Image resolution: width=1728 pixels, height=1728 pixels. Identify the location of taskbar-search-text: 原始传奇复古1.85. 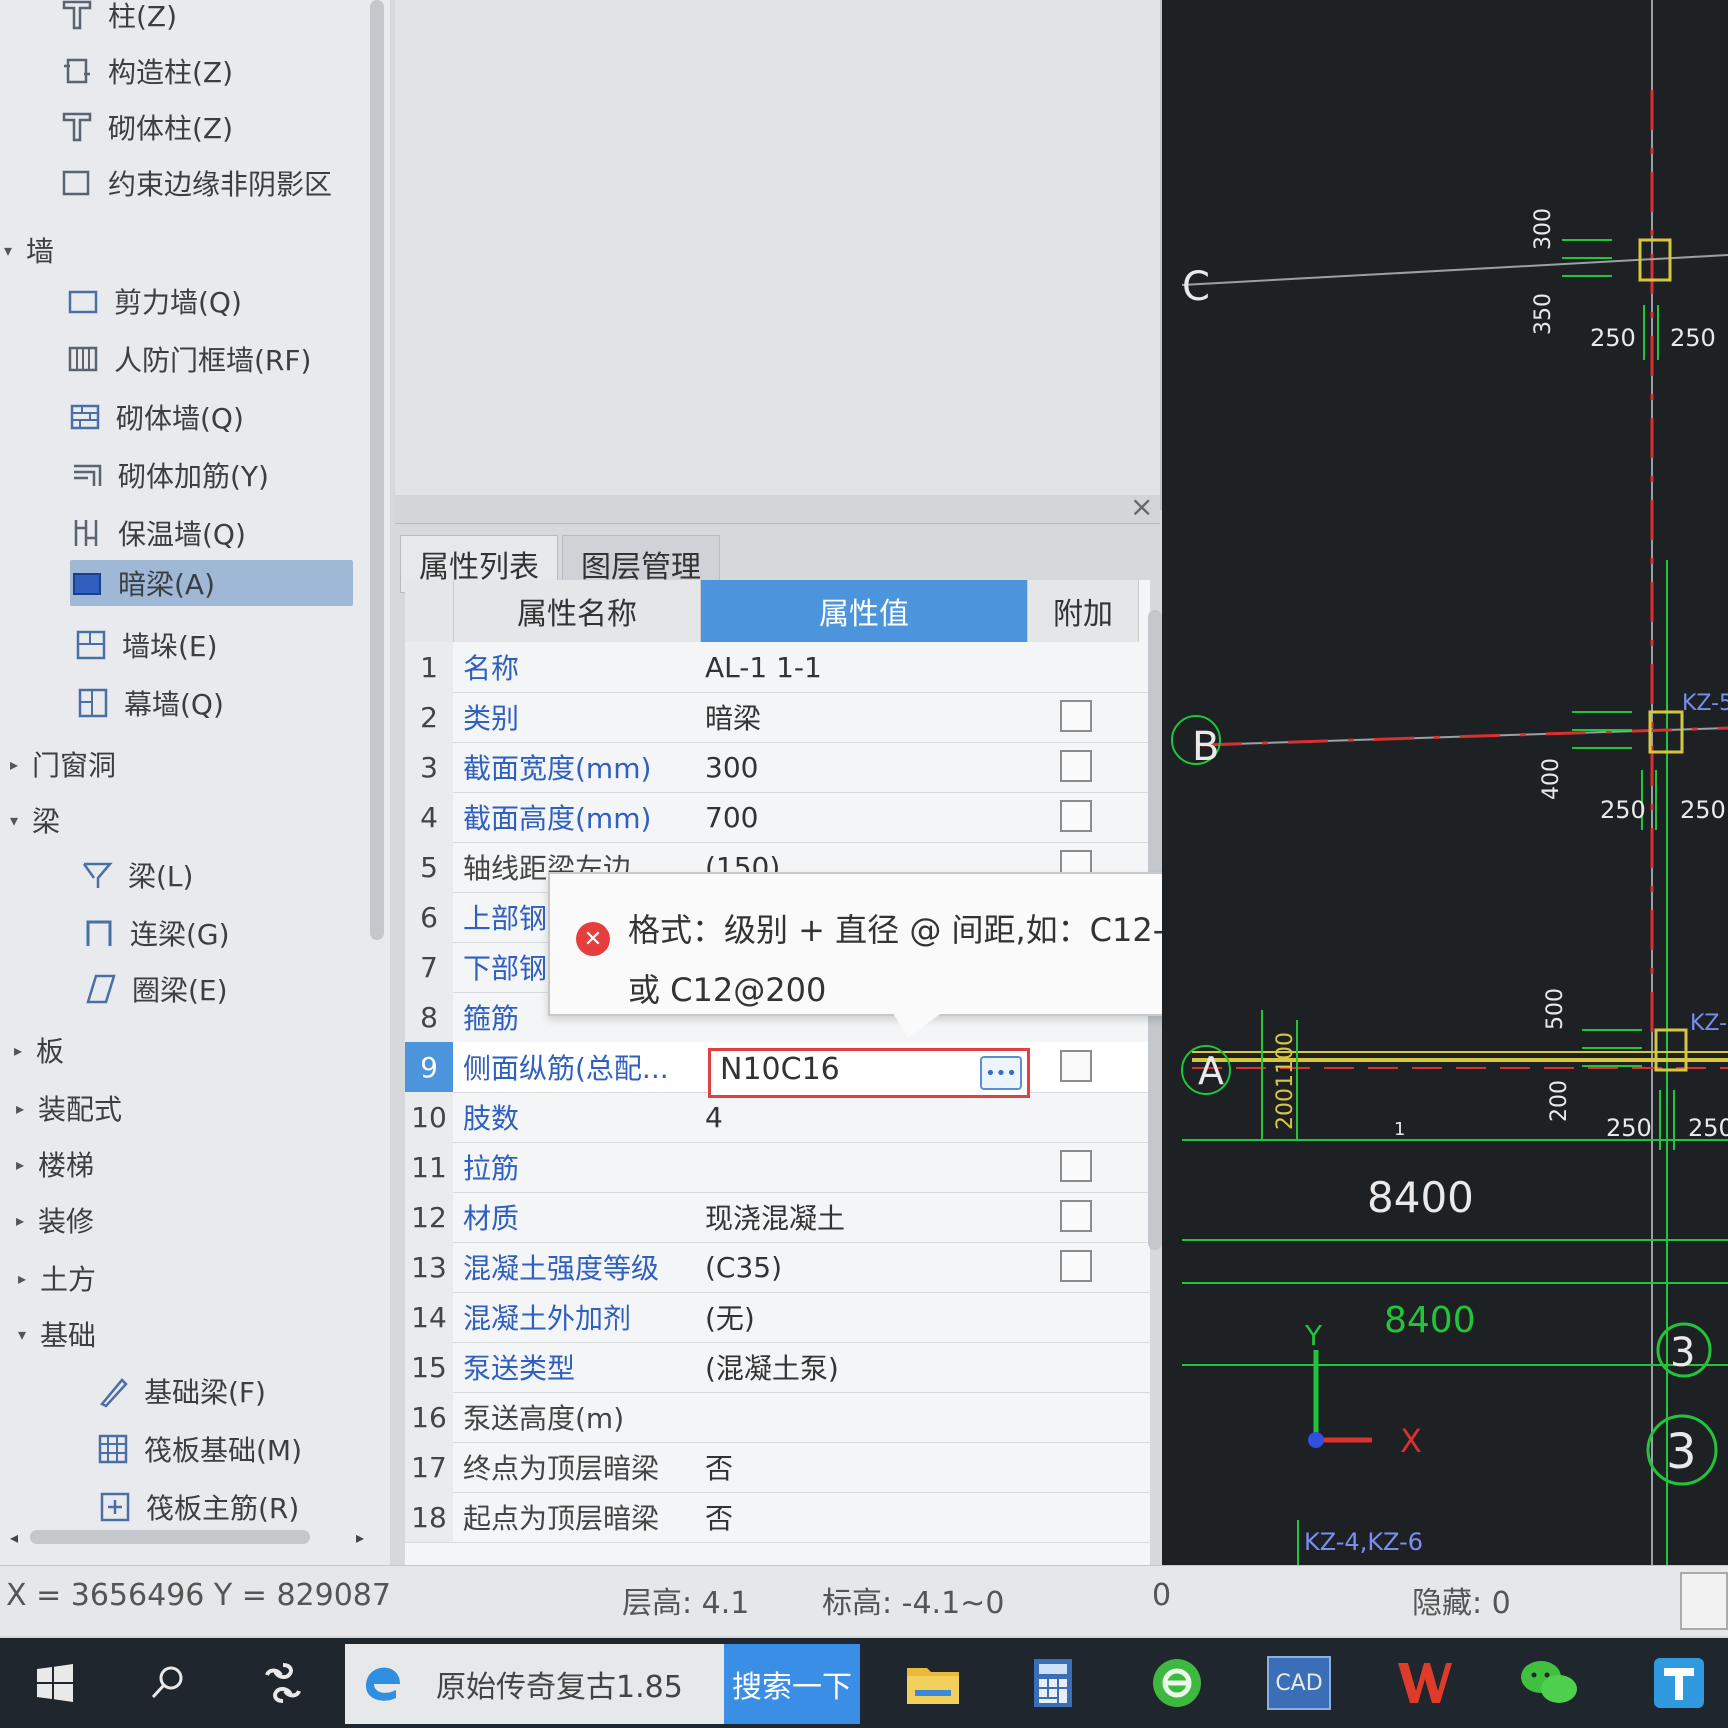
(559, 1687).